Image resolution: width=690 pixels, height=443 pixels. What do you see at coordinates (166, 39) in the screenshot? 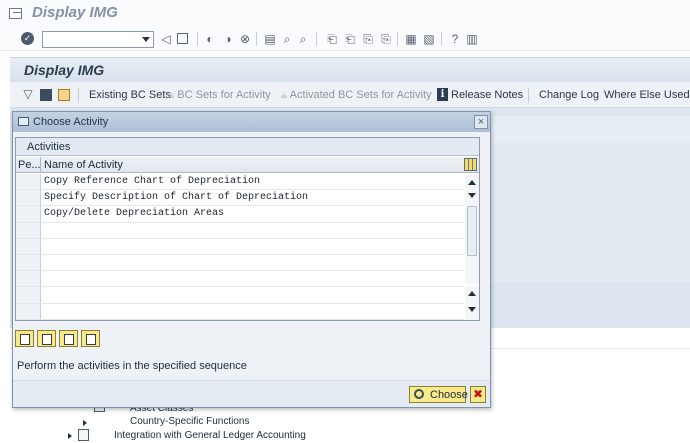
I see `back-icon: ◁` at bounding box center [166, 39].